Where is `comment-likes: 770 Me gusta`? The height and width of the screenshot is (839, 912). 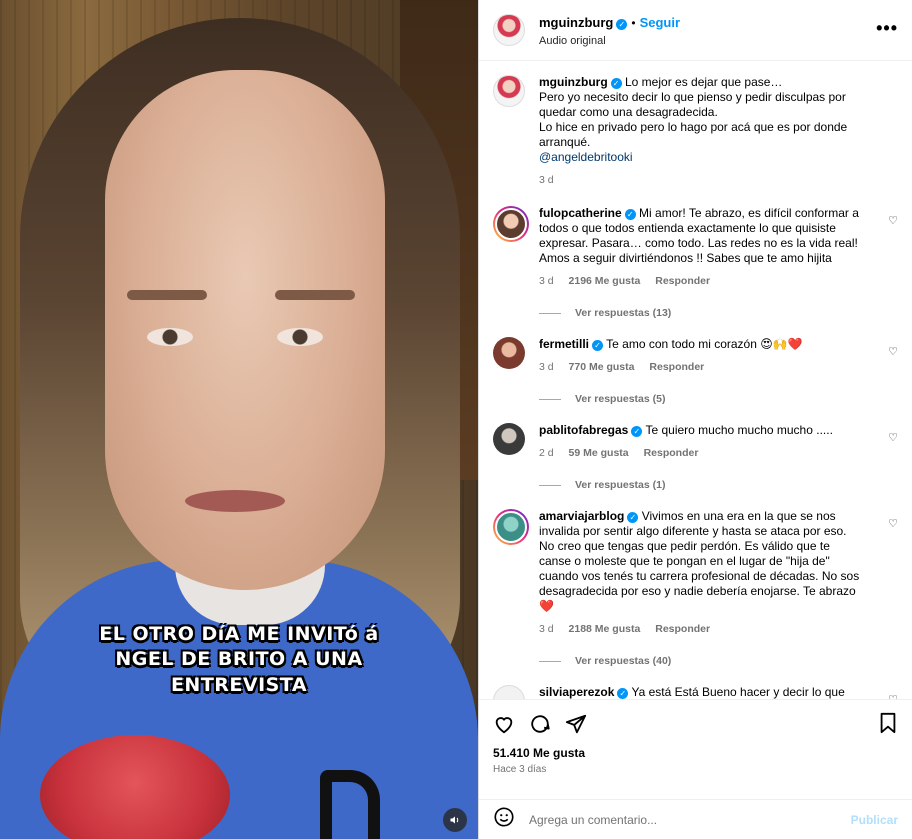 comment-likes: 770 Me gusta is located at coordinates (602, 367).